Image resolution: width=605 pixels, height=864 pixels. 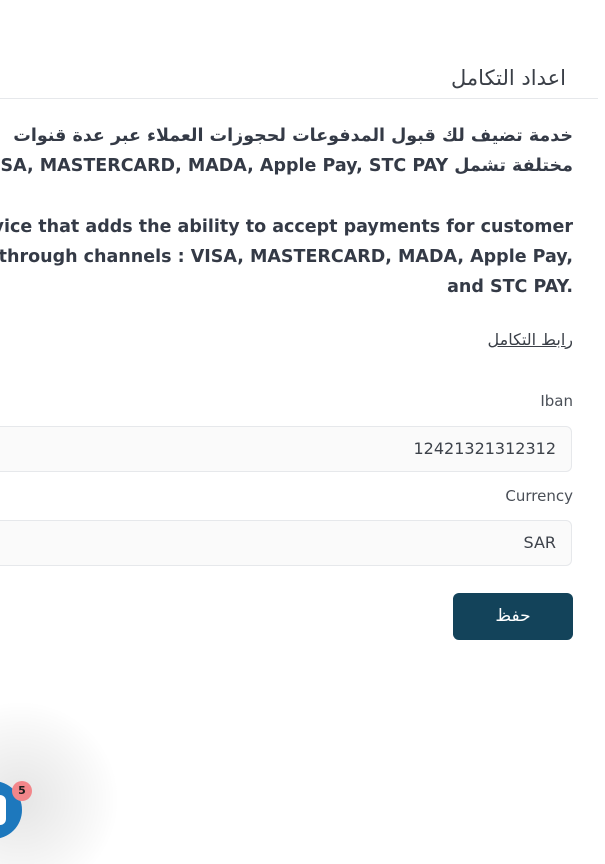 What do you see at coordinates (22, 791) in the screenshot?
I see `chat-notification-badge: 5` at bounding box center [22, 791].